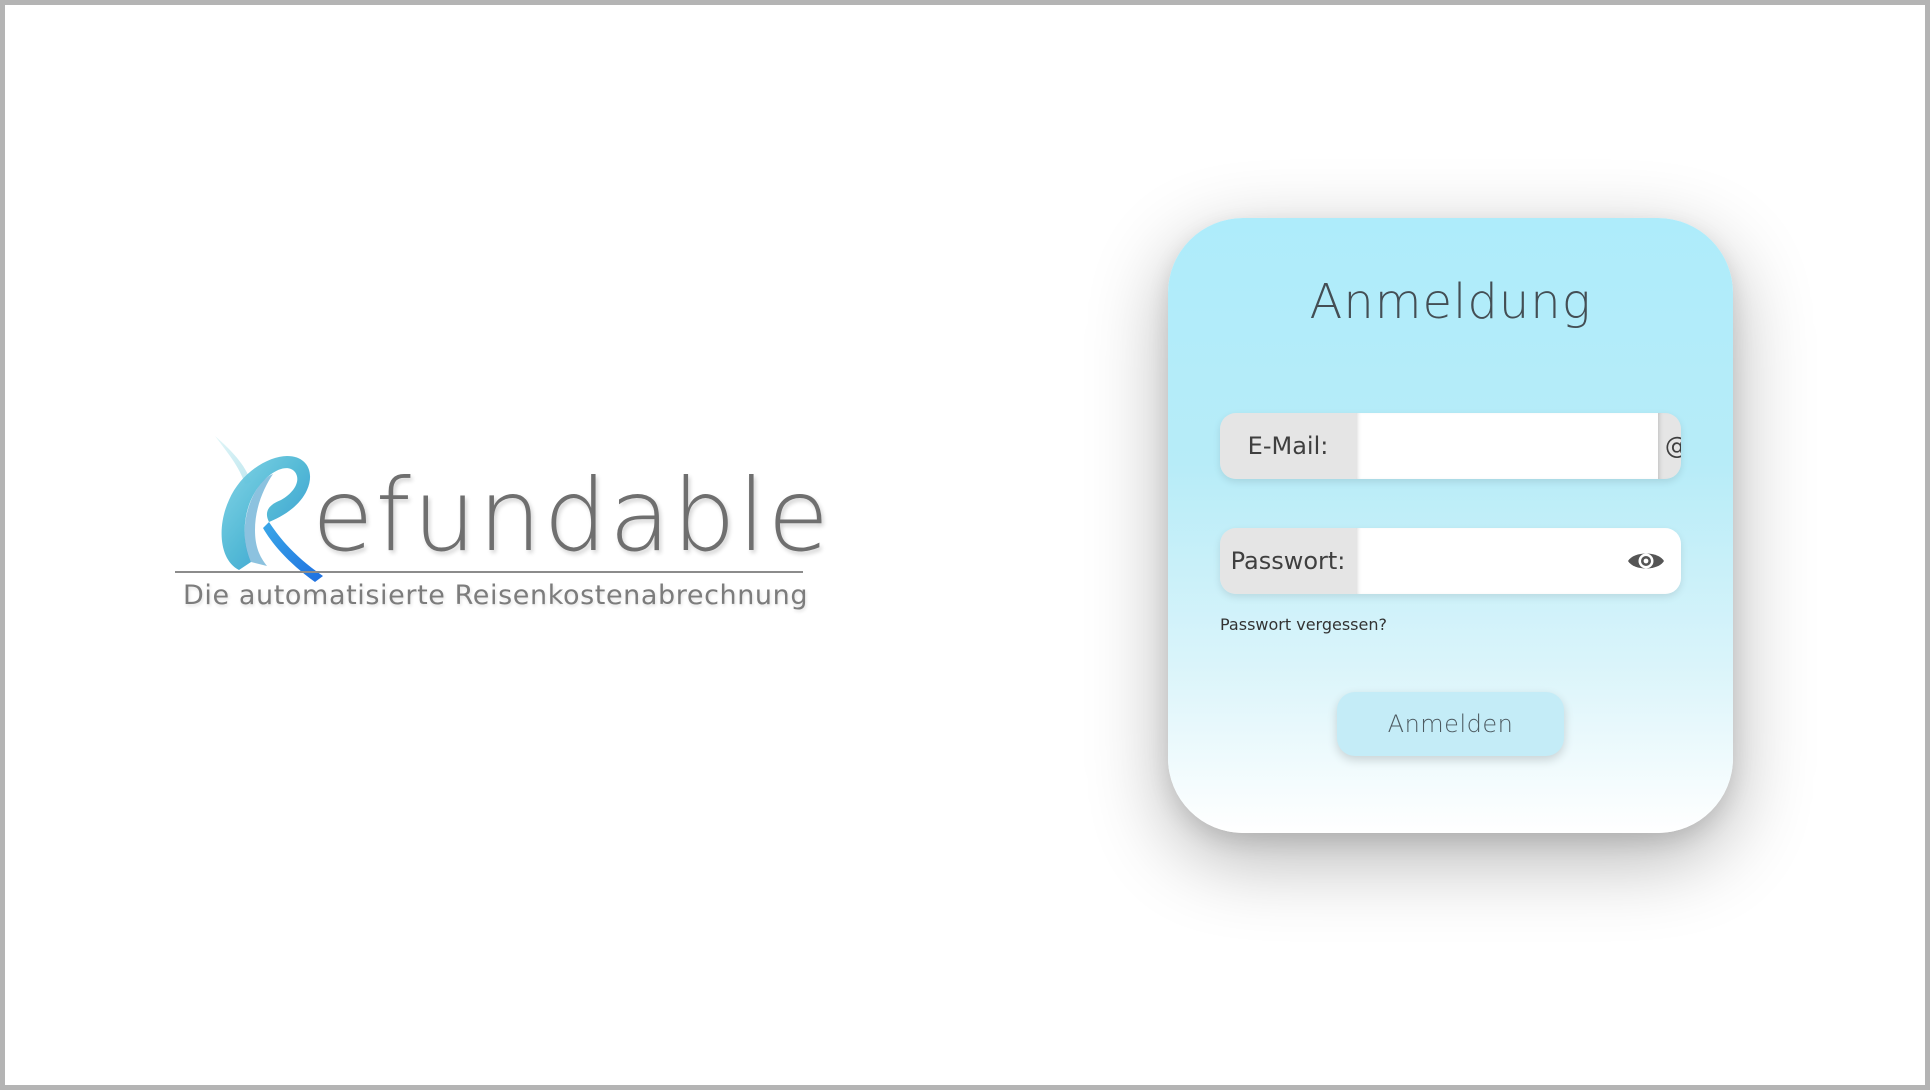  What do you see at coordinates (1450, 724) in the screenshot?
I see `login-submit-button: Anmelden` at bounding box center [1450, 724].